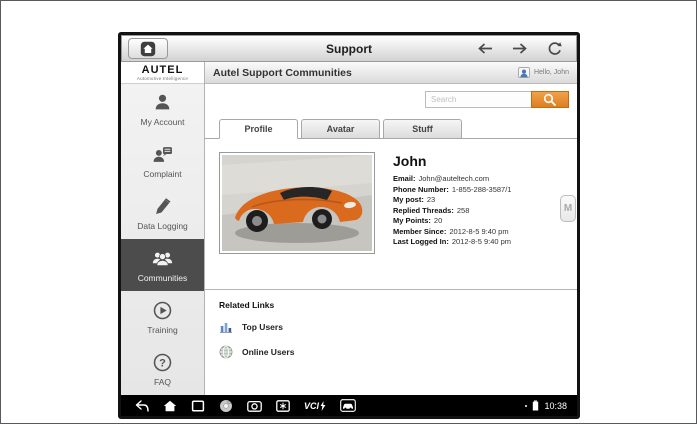 The image size is (697, 424). I want to click on android-home-icon, so click(170, 405).